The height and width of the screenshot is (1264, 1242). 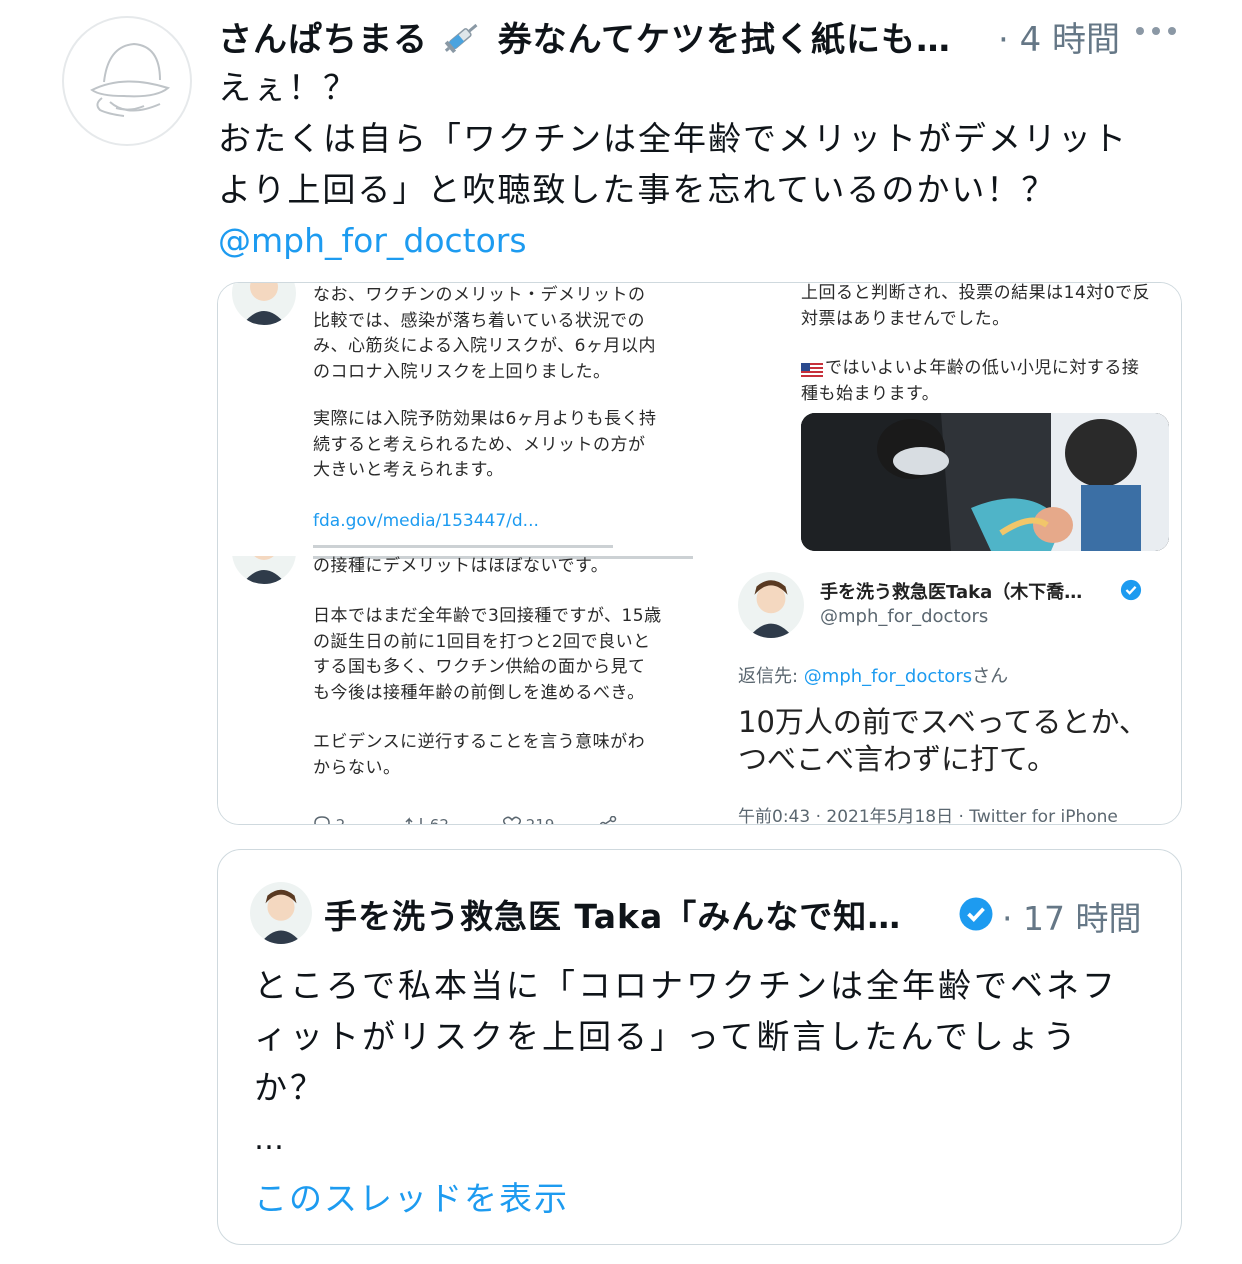 What do you see at coordinates (771, 676) in the screenshot?
I see `reply-to-label: 返信先:` at bounding box center [771, 676].